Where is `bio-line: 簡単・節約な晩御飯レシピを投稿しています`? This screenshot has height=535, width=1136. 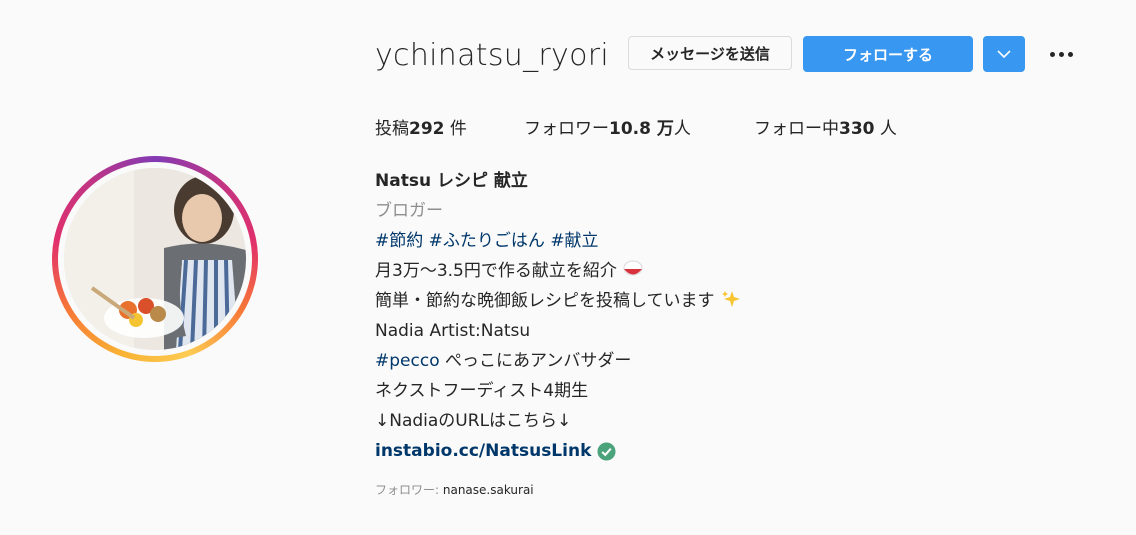
bio-line: 簡単・節約な晩御飯レシピを投稿しています is located at coordinates (558, 301).